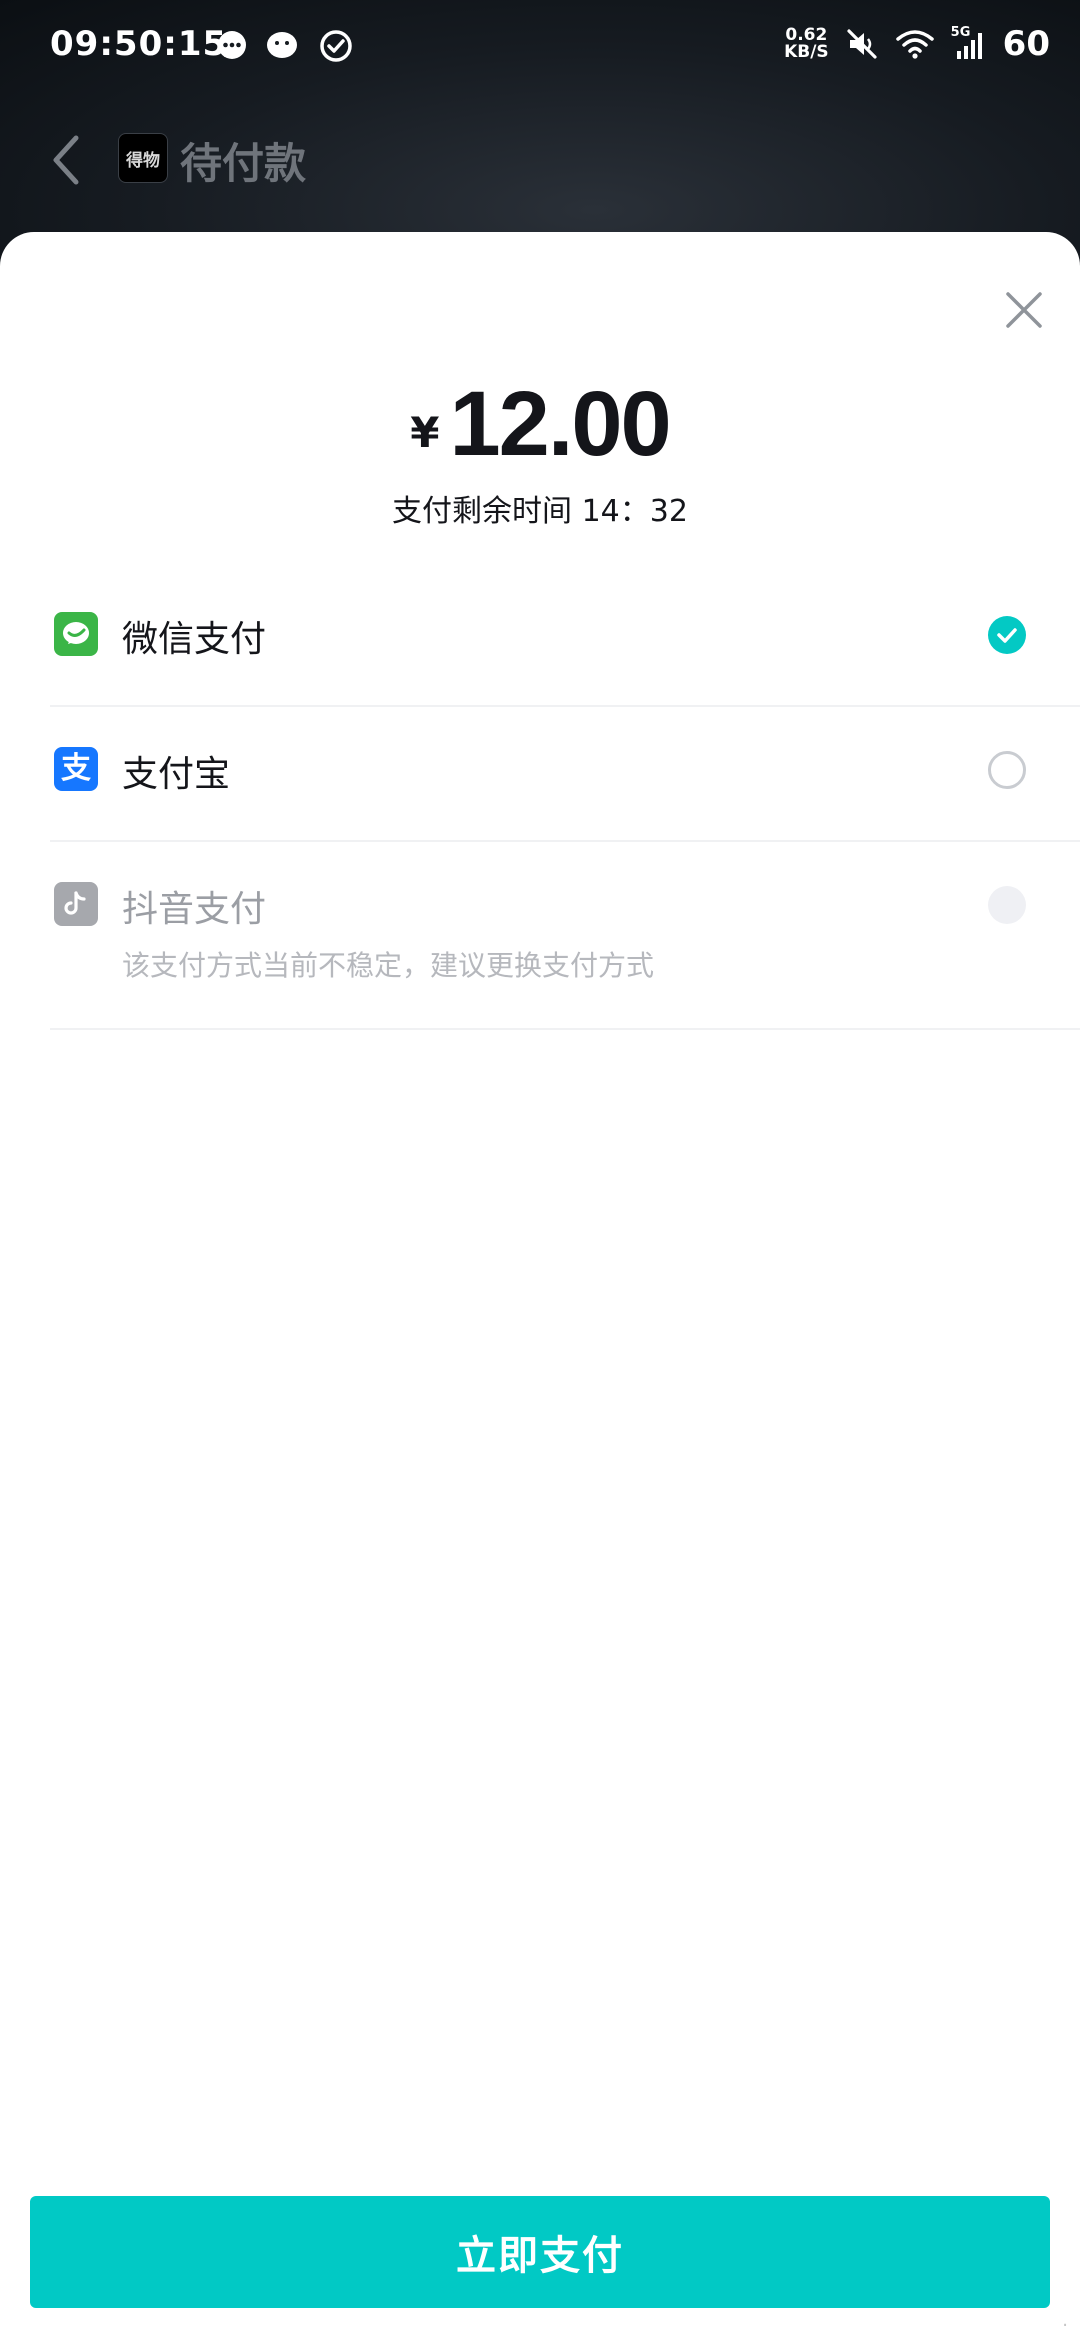 The height and width of the screenshot is (2340, 1080). Describe the element at coordinates (862, 44) in the screenshot. I see `mute-icon` at that location.